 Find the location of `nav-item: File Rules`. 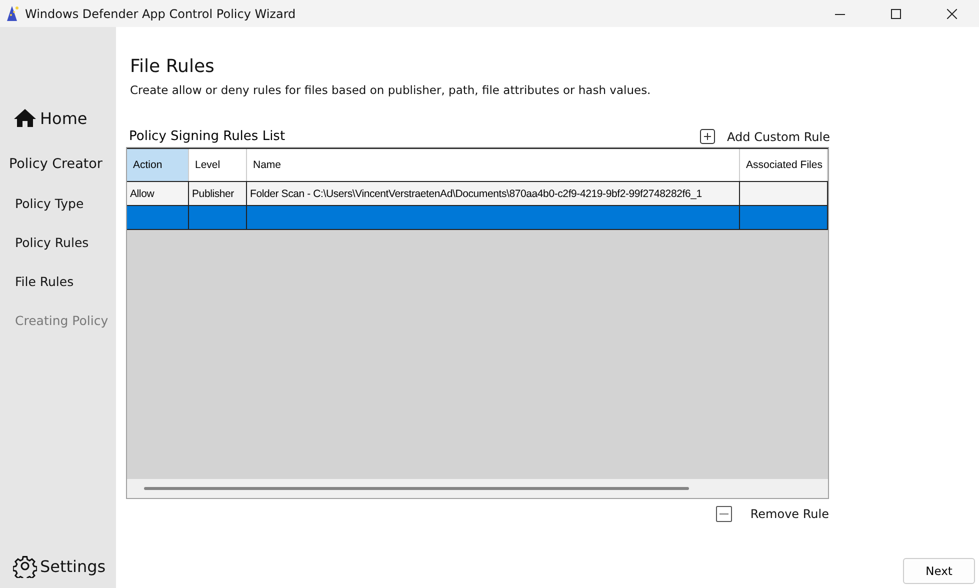

nav-item: File Rules is located at coordinates (58, 281).